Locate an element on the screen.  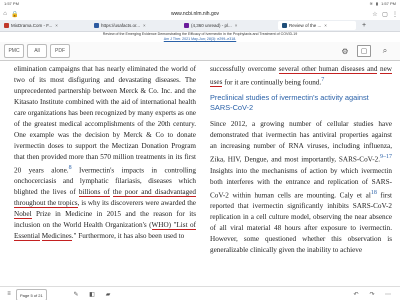
reference-link: 9–17 is located at coordinates (386, 157).